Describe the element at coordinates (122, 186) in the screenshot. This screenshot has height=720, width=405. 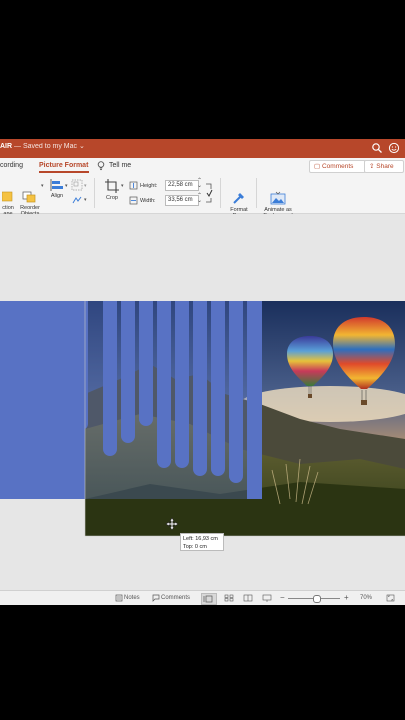
I see `crop-dropdown-icon: ▾` at that location.